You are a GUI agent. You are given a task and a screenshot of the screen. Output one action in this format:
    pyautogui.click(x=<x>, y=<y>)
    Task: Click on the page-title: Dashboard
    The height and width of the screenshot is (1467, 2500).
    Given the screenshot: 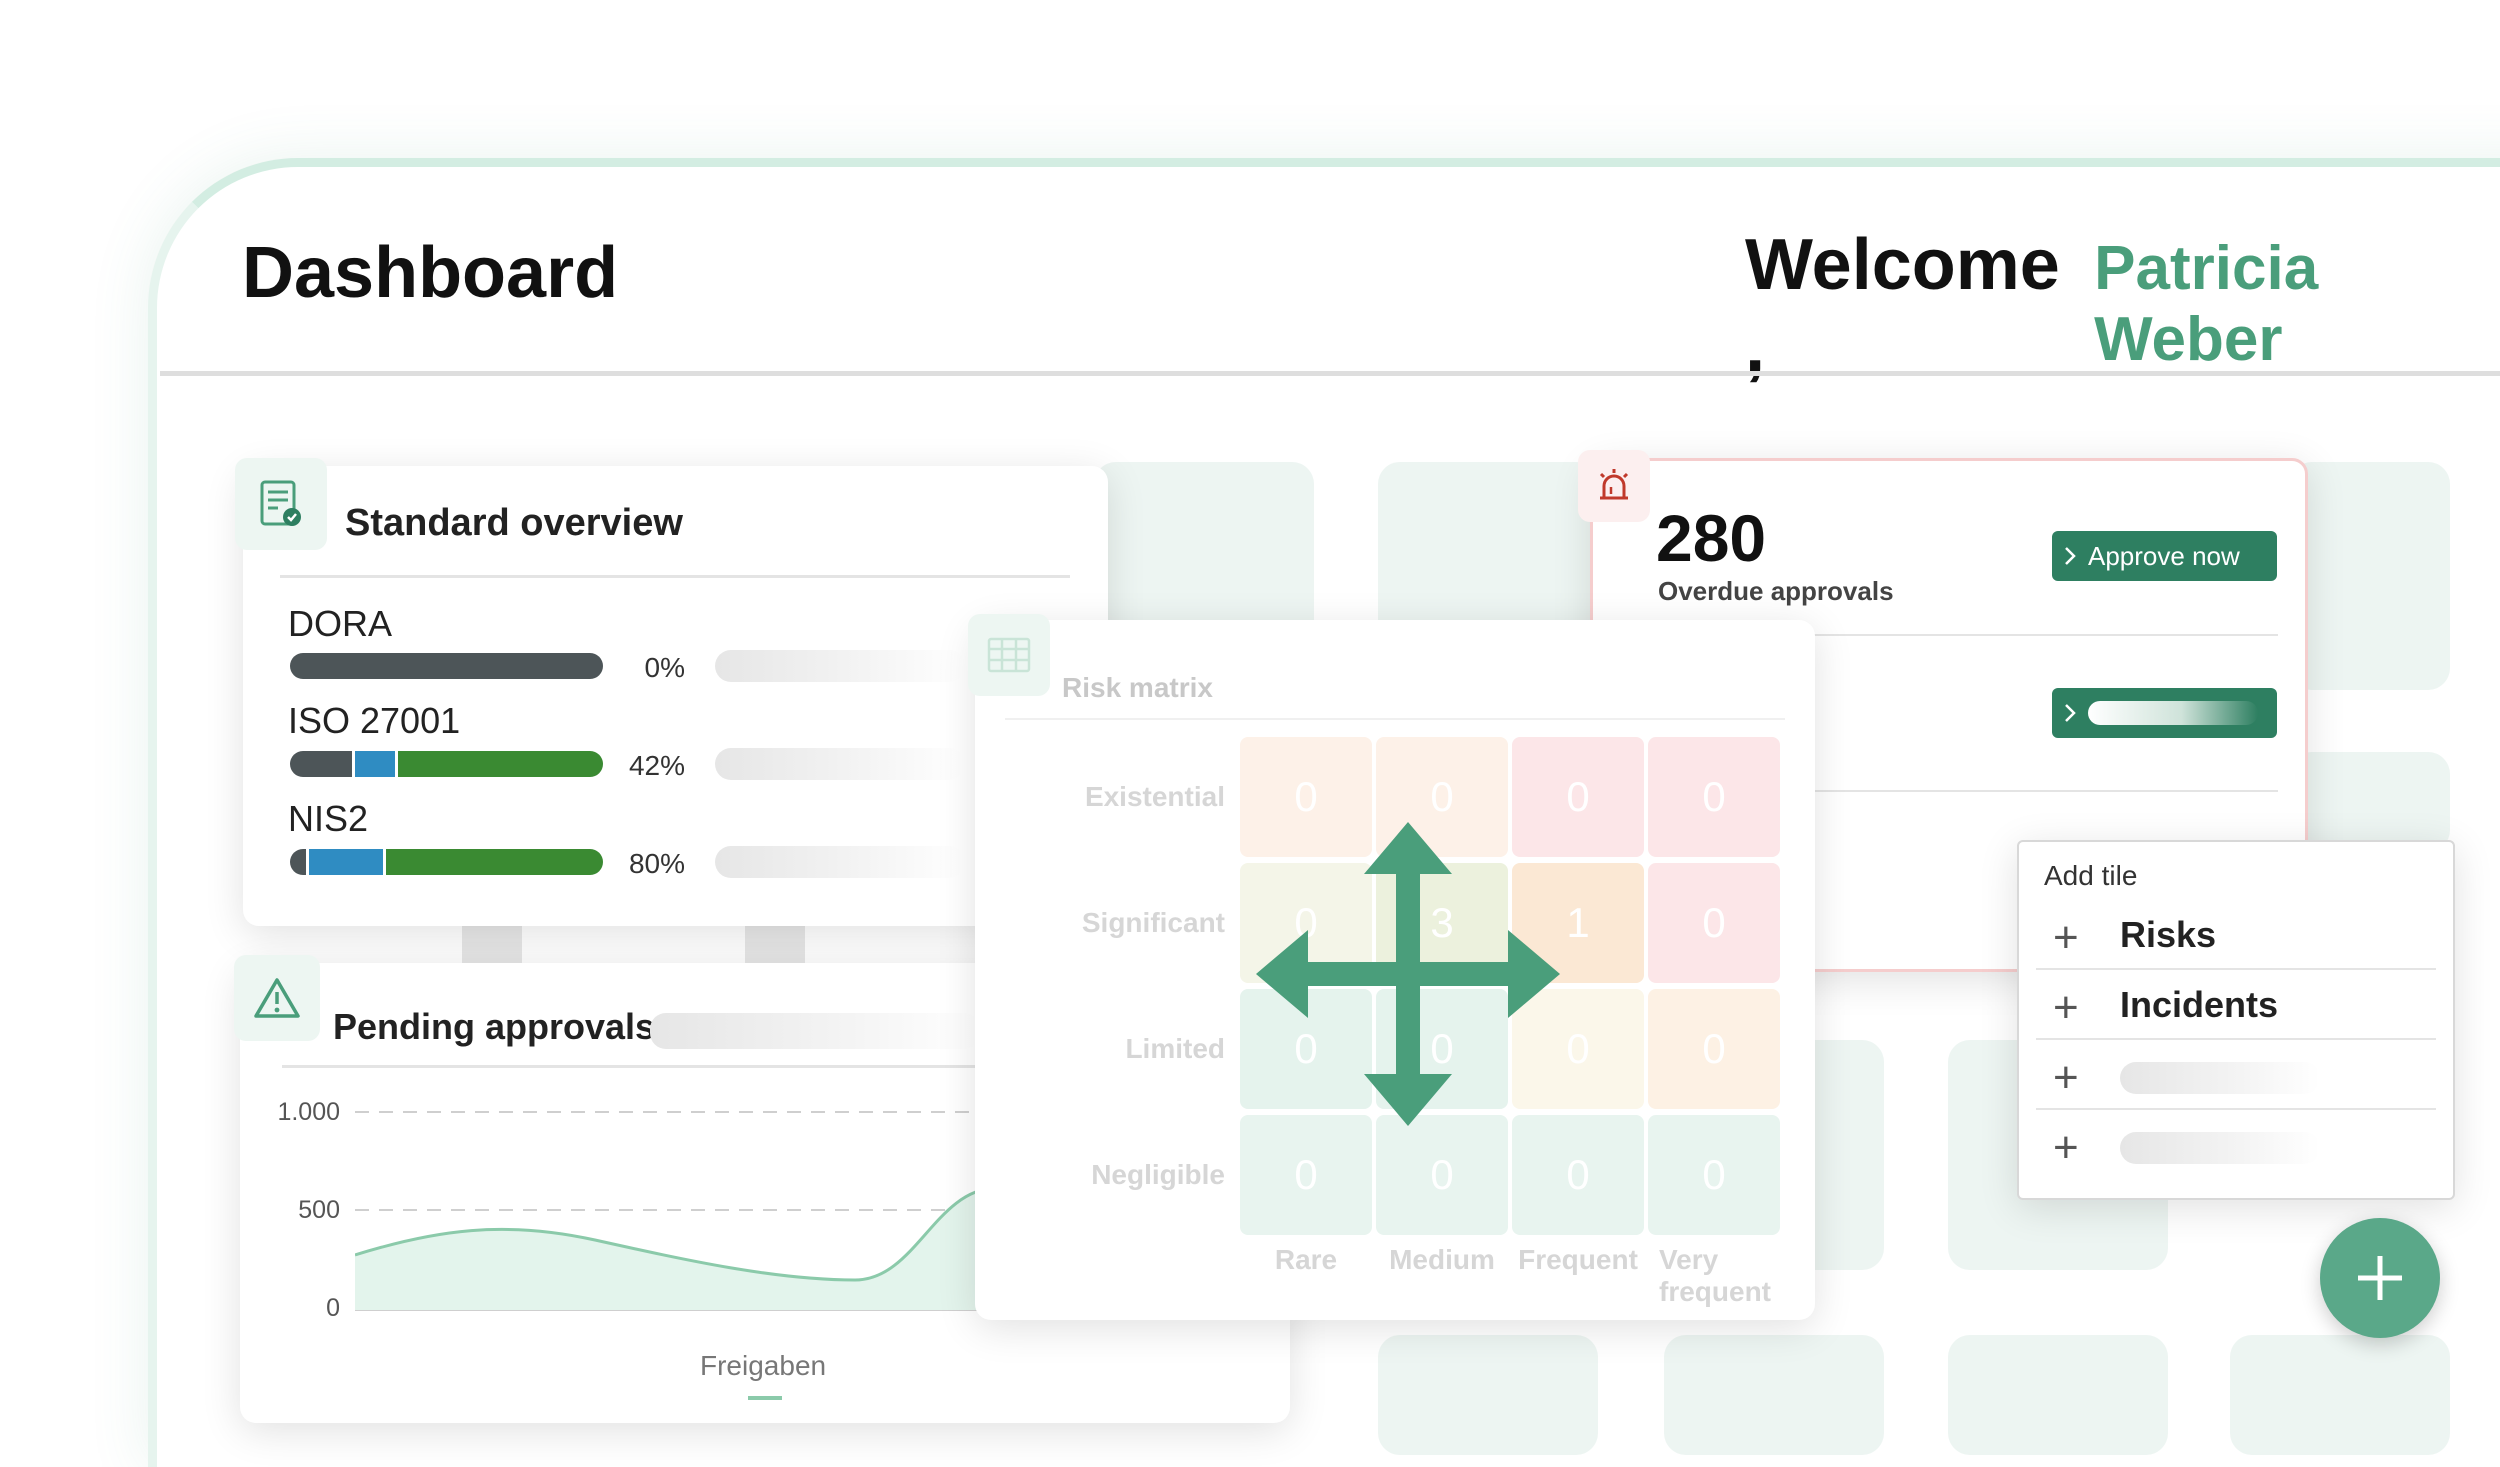 What is the action you would take?
    pyautogui.click(x=430, y=273)
    